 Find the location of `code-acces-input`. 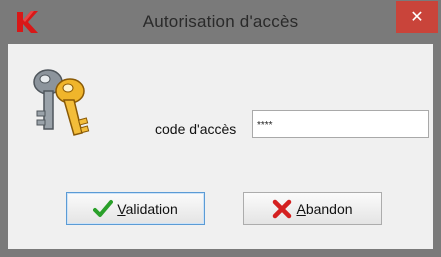

code-acces-input is located at coordinates (340, 124).